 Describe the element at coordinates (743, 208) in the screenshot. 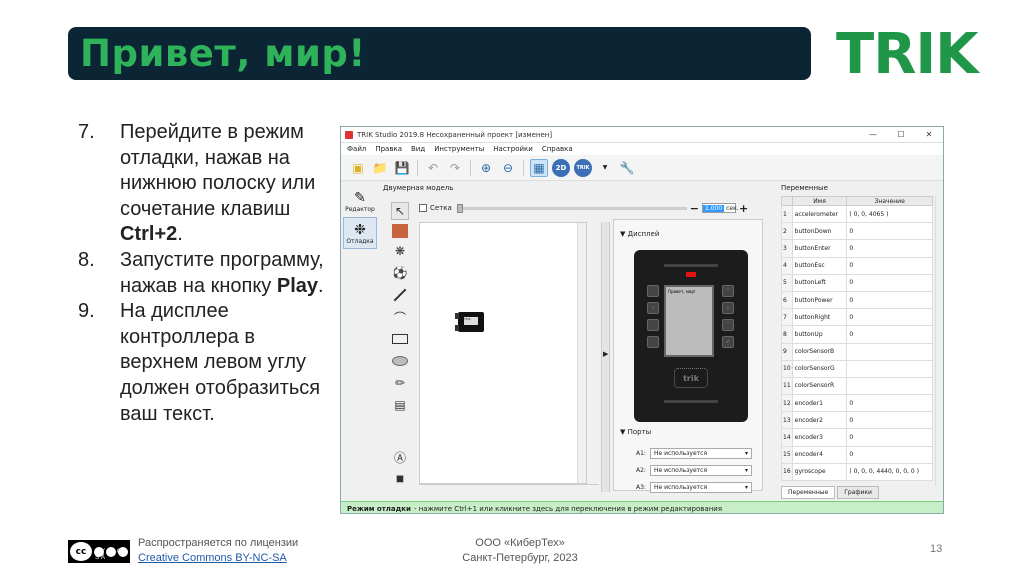

I see `plus-icon: +` at that location.